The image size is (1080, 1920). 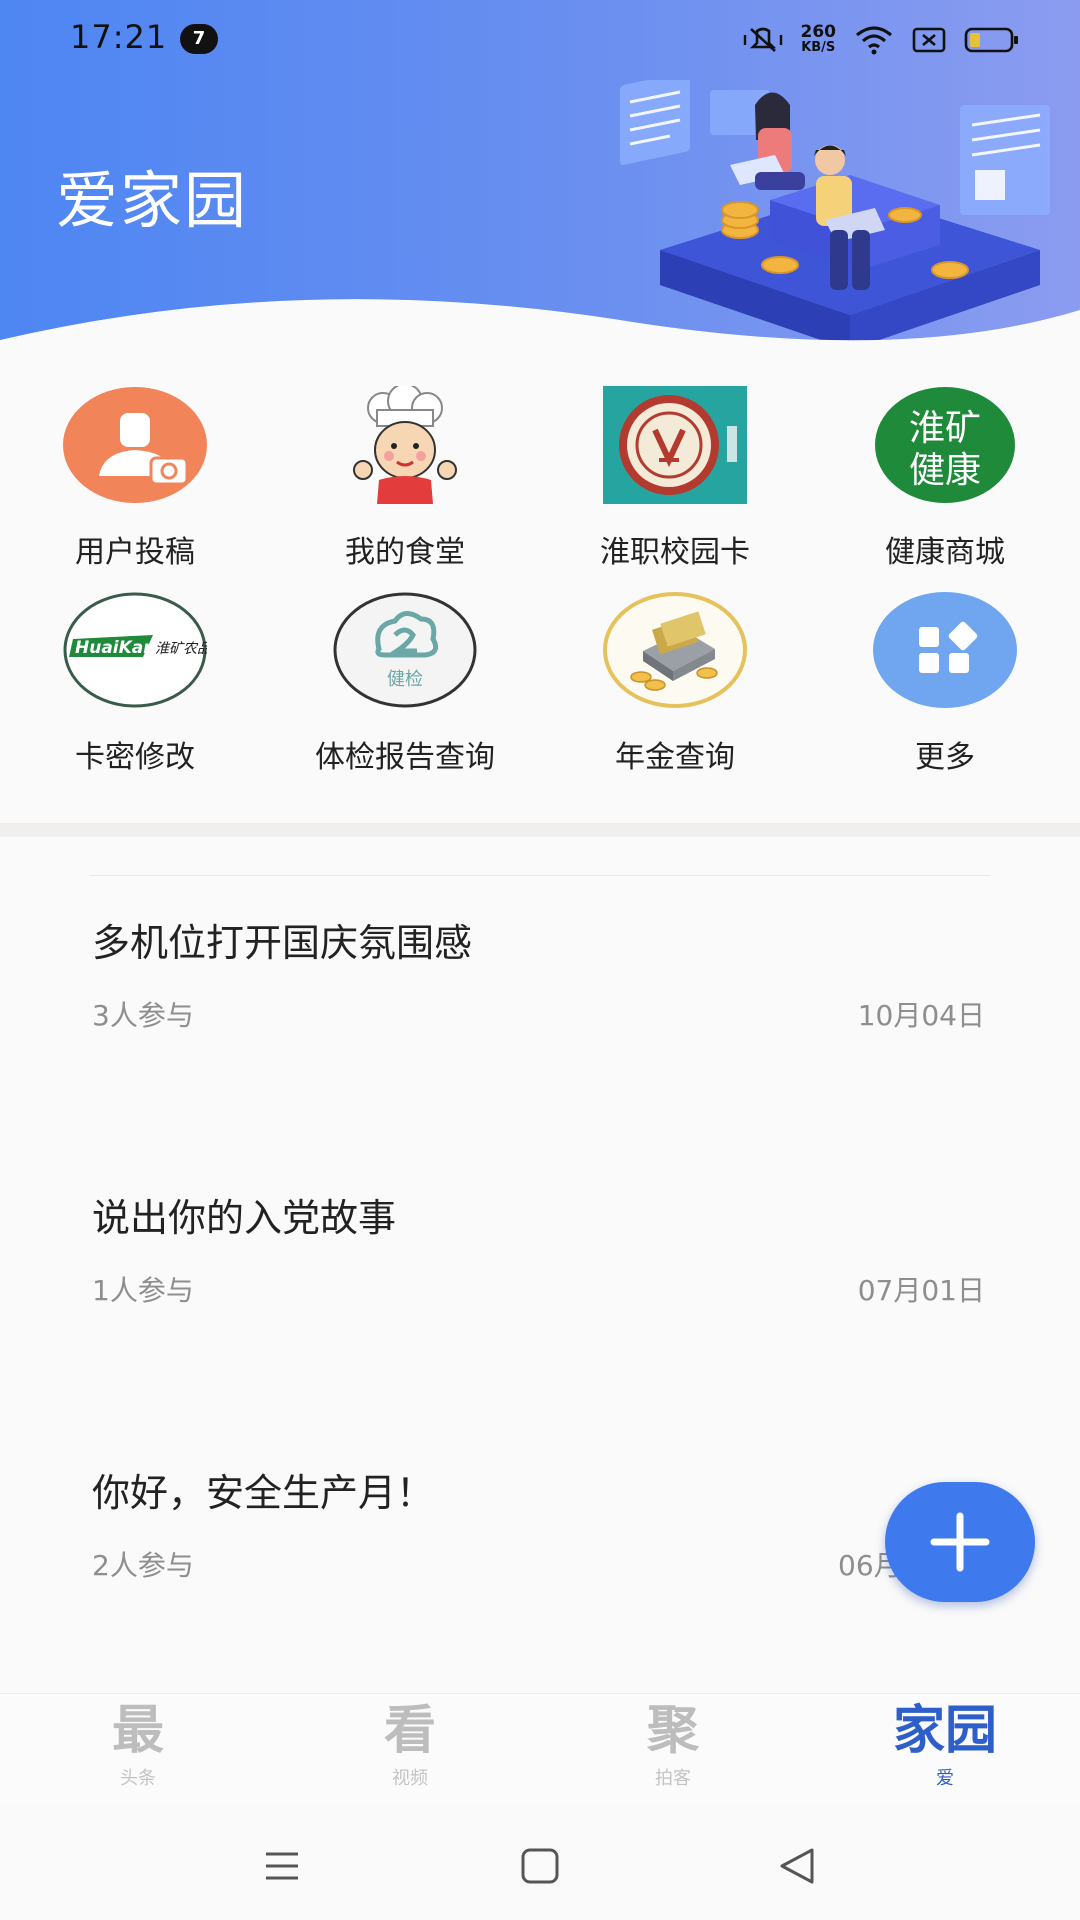 I want to click on topic-title: 你好，安全生产月！, so click(x=263, y=1493).